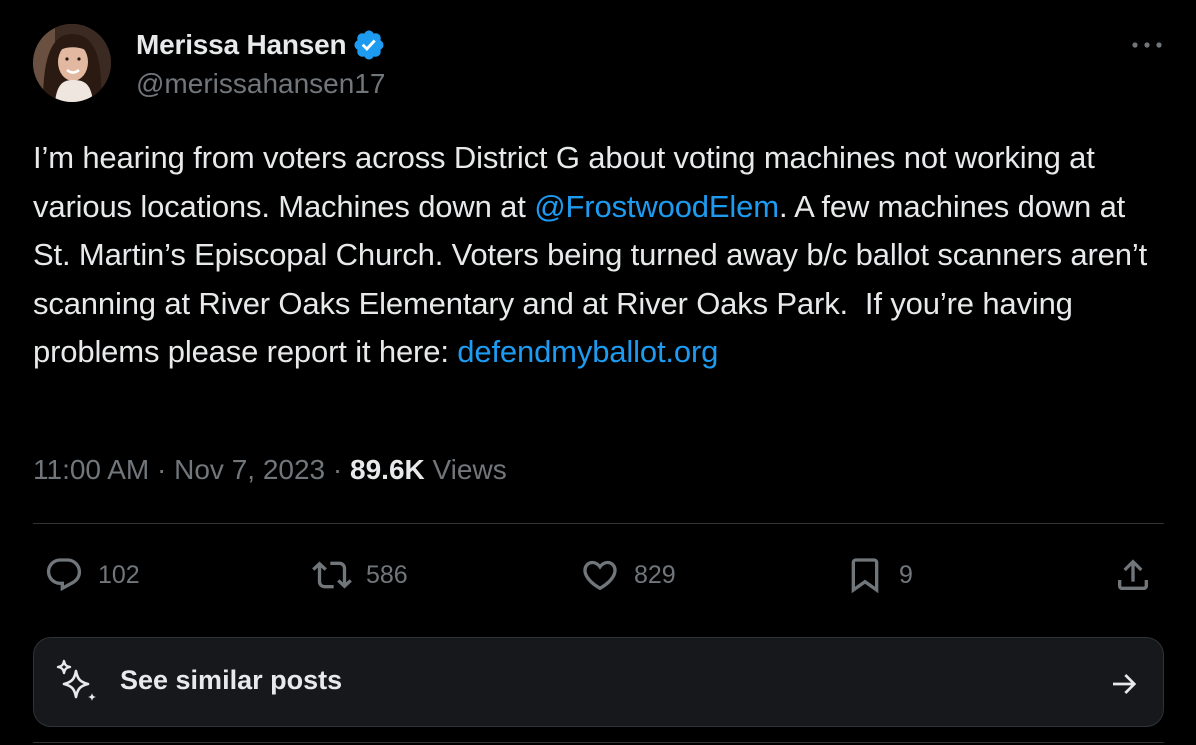 The width and height of the screenshot is (1196, 745). What do you see at coordinates (64, 575) in the screenshot?
I see `reply-icon` at bounding box center [64, 575].